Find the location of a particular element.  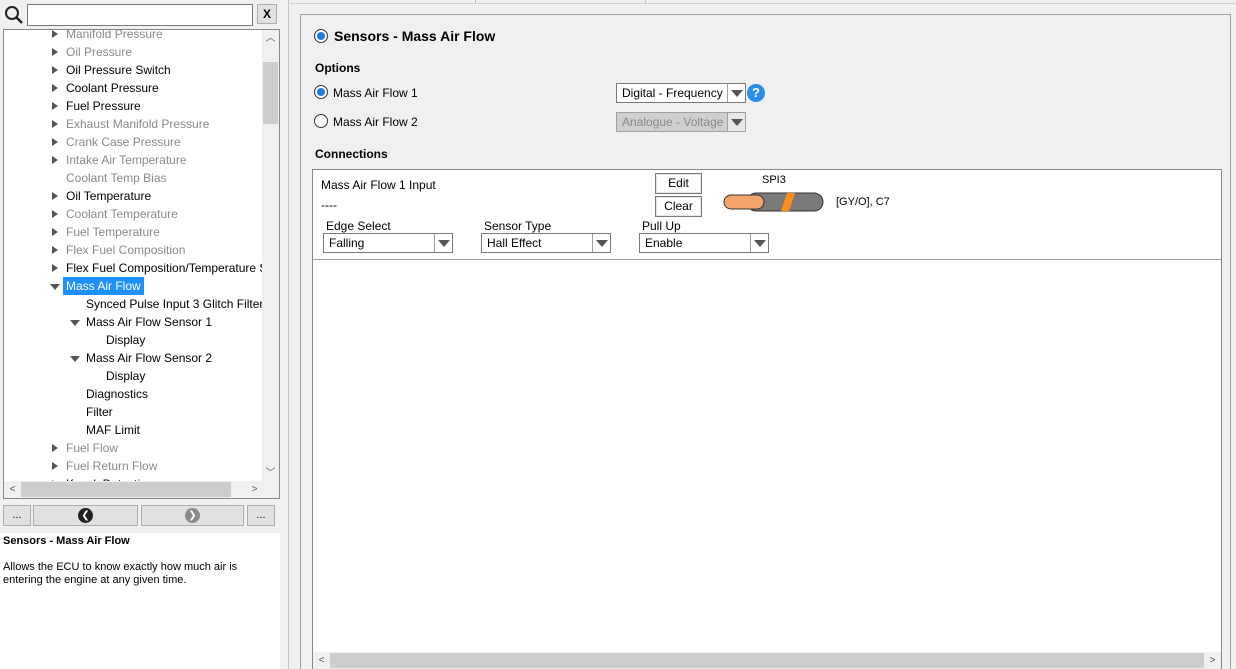

tree-item-label: Coolant Temp Bias is located at coordinates (116, 178).